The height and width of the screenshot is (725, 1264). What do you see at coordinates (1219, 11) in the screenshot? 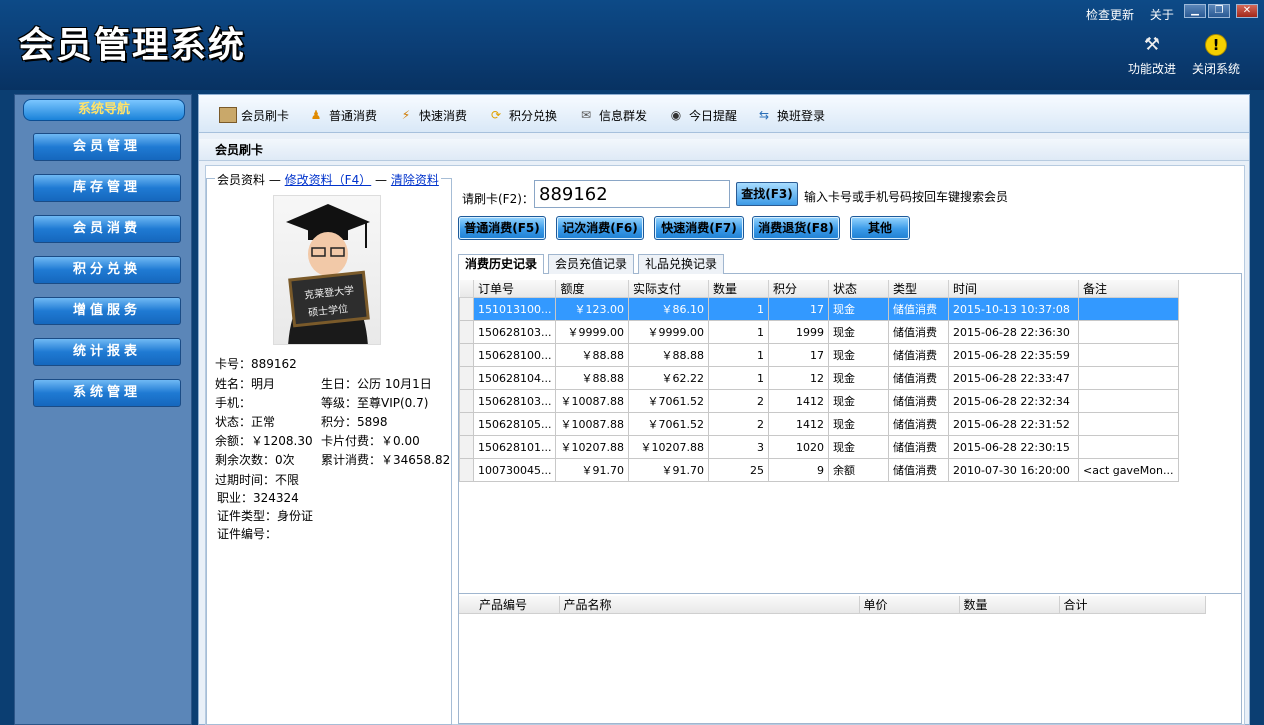
I see `maximize-button: ❐` at bounding box center [1219, 11].